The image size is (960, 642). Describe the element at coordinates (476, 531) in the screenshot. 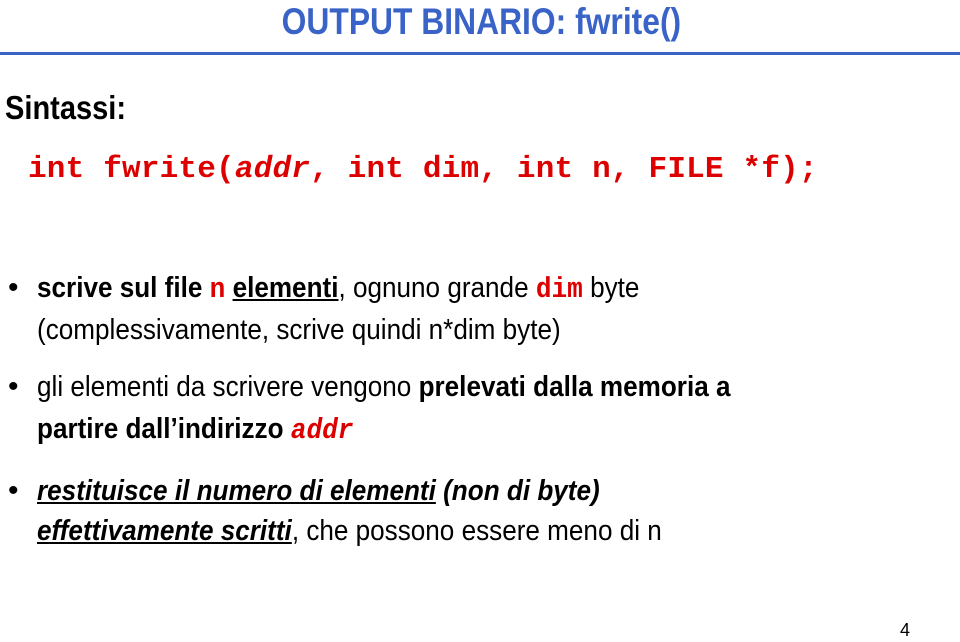

I see `bullet-3-text: , che possono essere meno di n` at that location.